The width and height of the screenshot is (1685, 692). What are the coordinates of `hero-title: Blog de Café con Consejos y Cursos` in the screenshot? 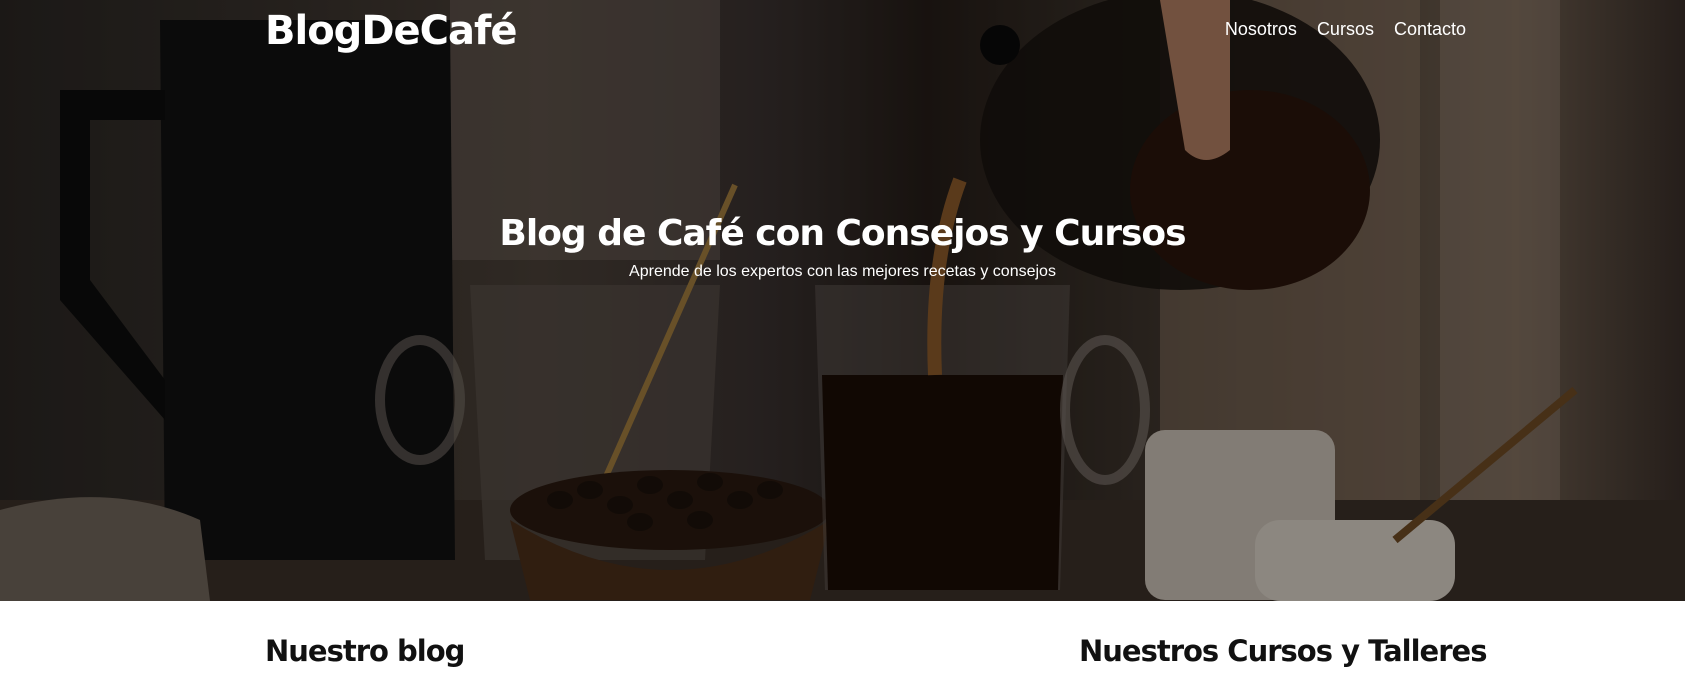 It's located at (842, 233).